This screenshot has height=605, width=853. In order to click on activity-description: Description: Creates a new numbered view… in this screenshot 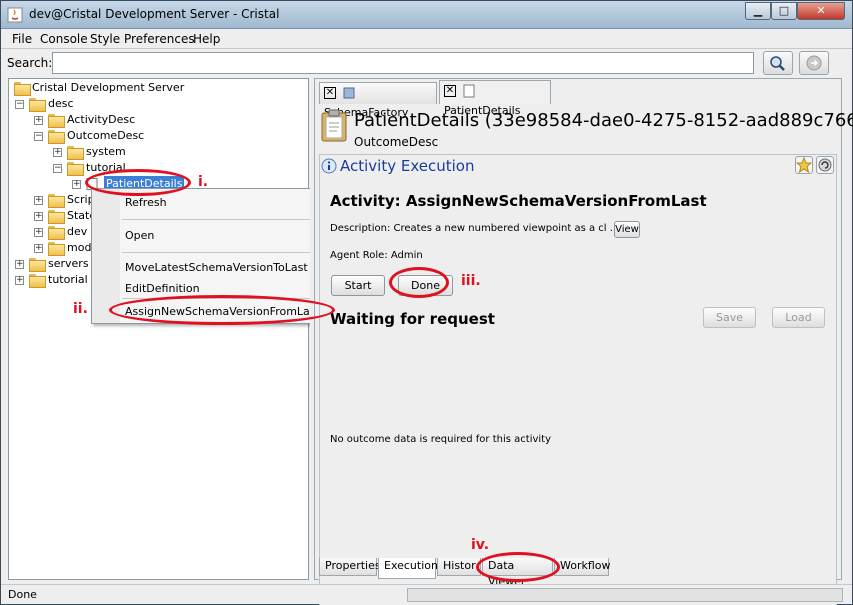, I will do `click(475, 228)`.